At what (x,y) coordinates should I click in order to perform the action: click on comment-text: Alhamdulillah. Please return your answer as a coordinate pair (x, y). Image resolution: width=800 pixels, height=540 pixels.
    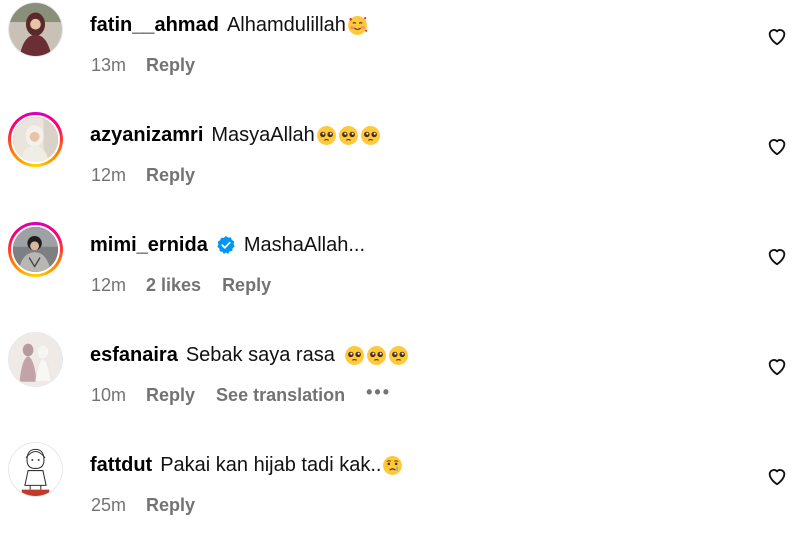
    Looking at the image, I should click on (286, 25).